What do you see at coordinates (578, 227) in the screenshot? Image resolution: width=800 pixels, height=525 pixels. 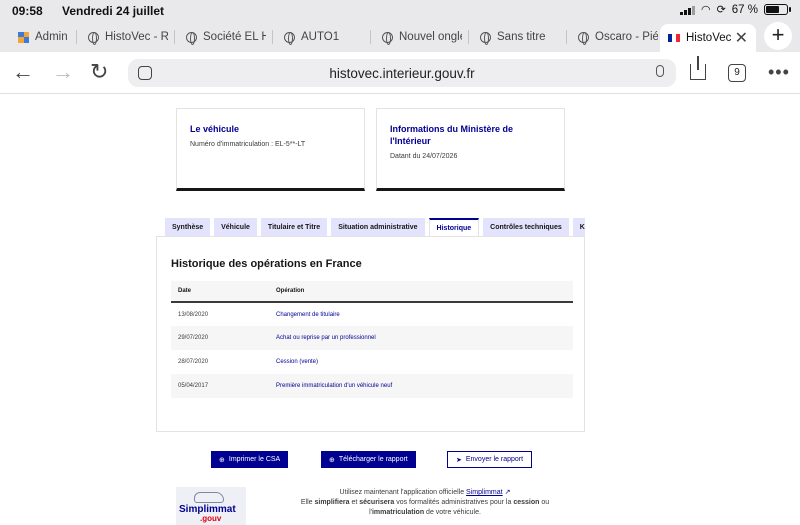 I see `tab-kilometrage: Kil` at bounding box center [578, 227].